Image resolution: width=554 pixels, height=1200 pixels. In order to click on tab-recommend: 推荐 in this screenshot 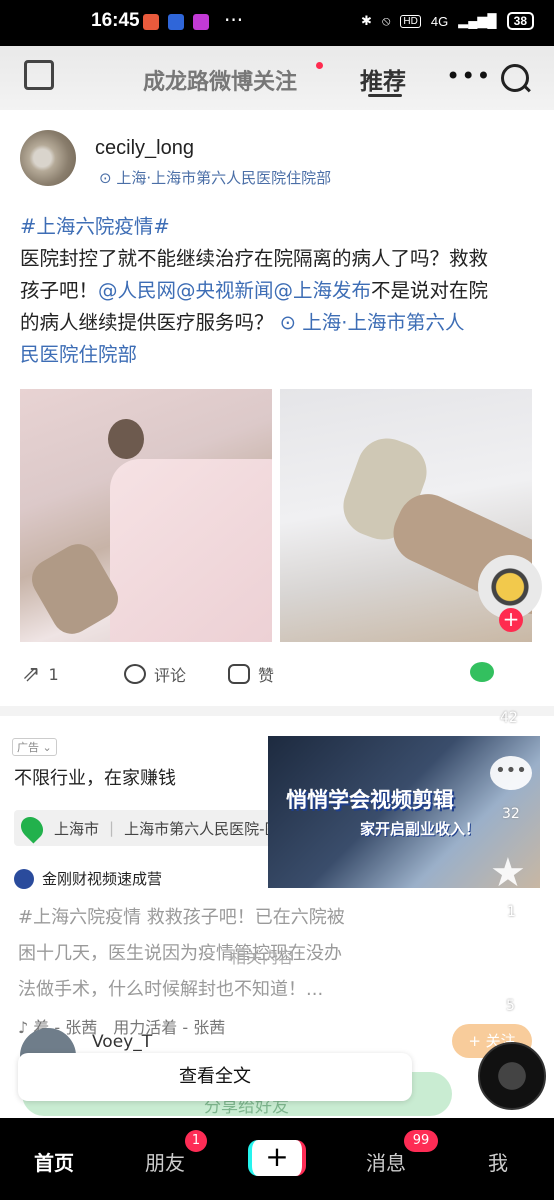, I will do `click(383, 79)`.